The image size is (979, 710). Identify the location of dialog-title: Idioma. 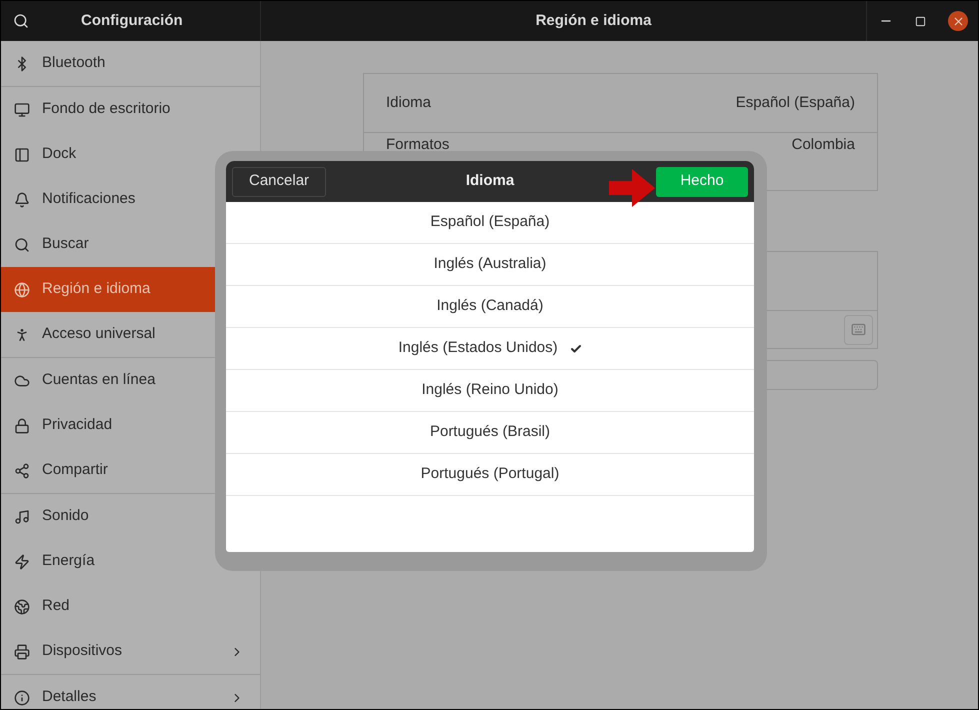
(490, 181).